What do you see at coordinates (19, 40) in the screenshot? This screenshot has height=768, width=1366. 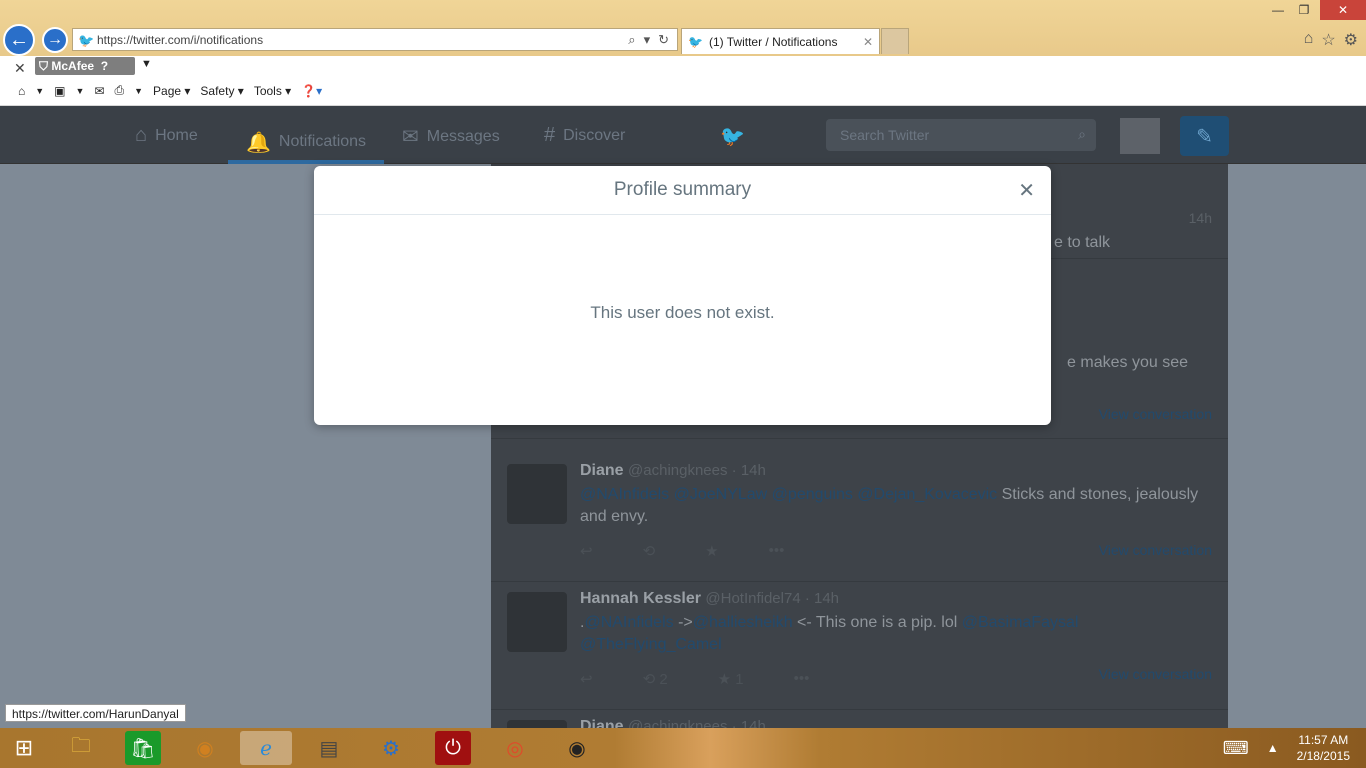 I see `back-button: ←` at bounding box center [19, 40].